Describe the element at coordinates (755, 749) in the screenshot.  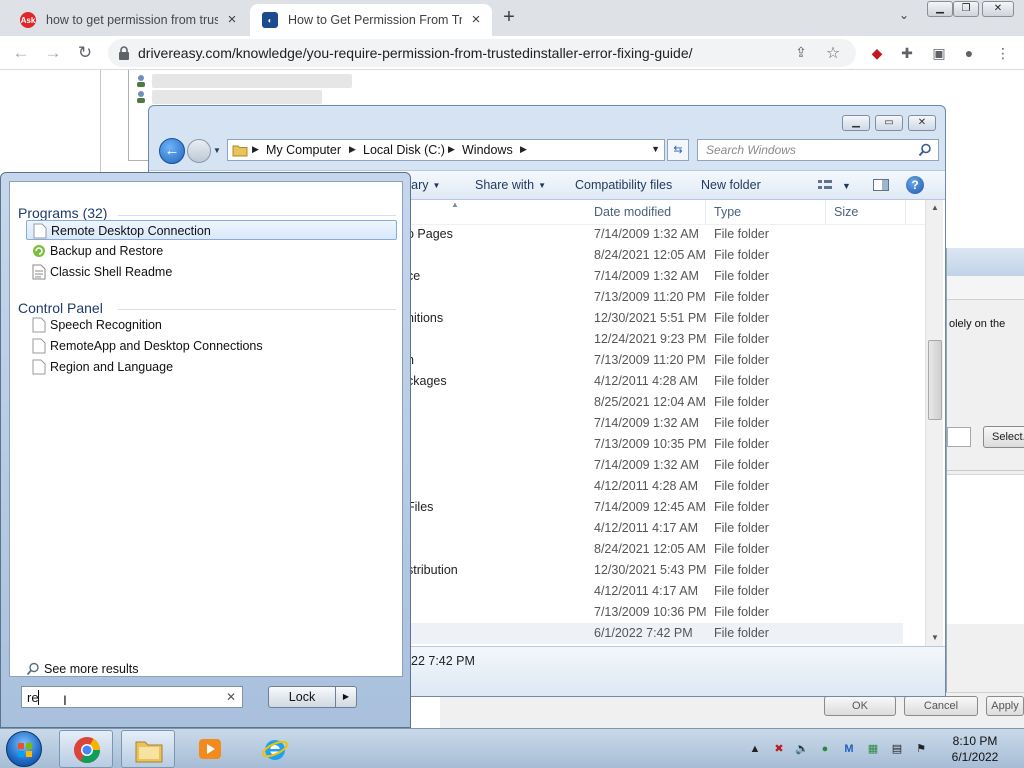
I see `show-hidden-icons-icon: ▲` at that location.